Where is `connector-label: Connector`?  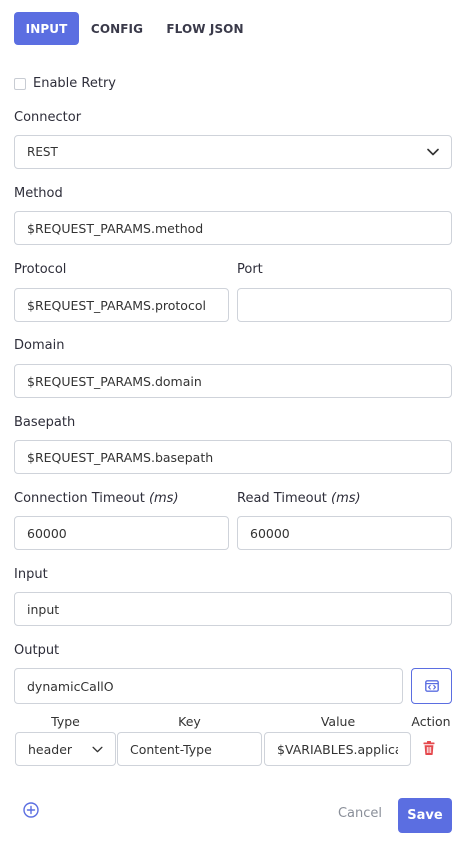 connector-label: Connector is located at coordinates (48, 117).